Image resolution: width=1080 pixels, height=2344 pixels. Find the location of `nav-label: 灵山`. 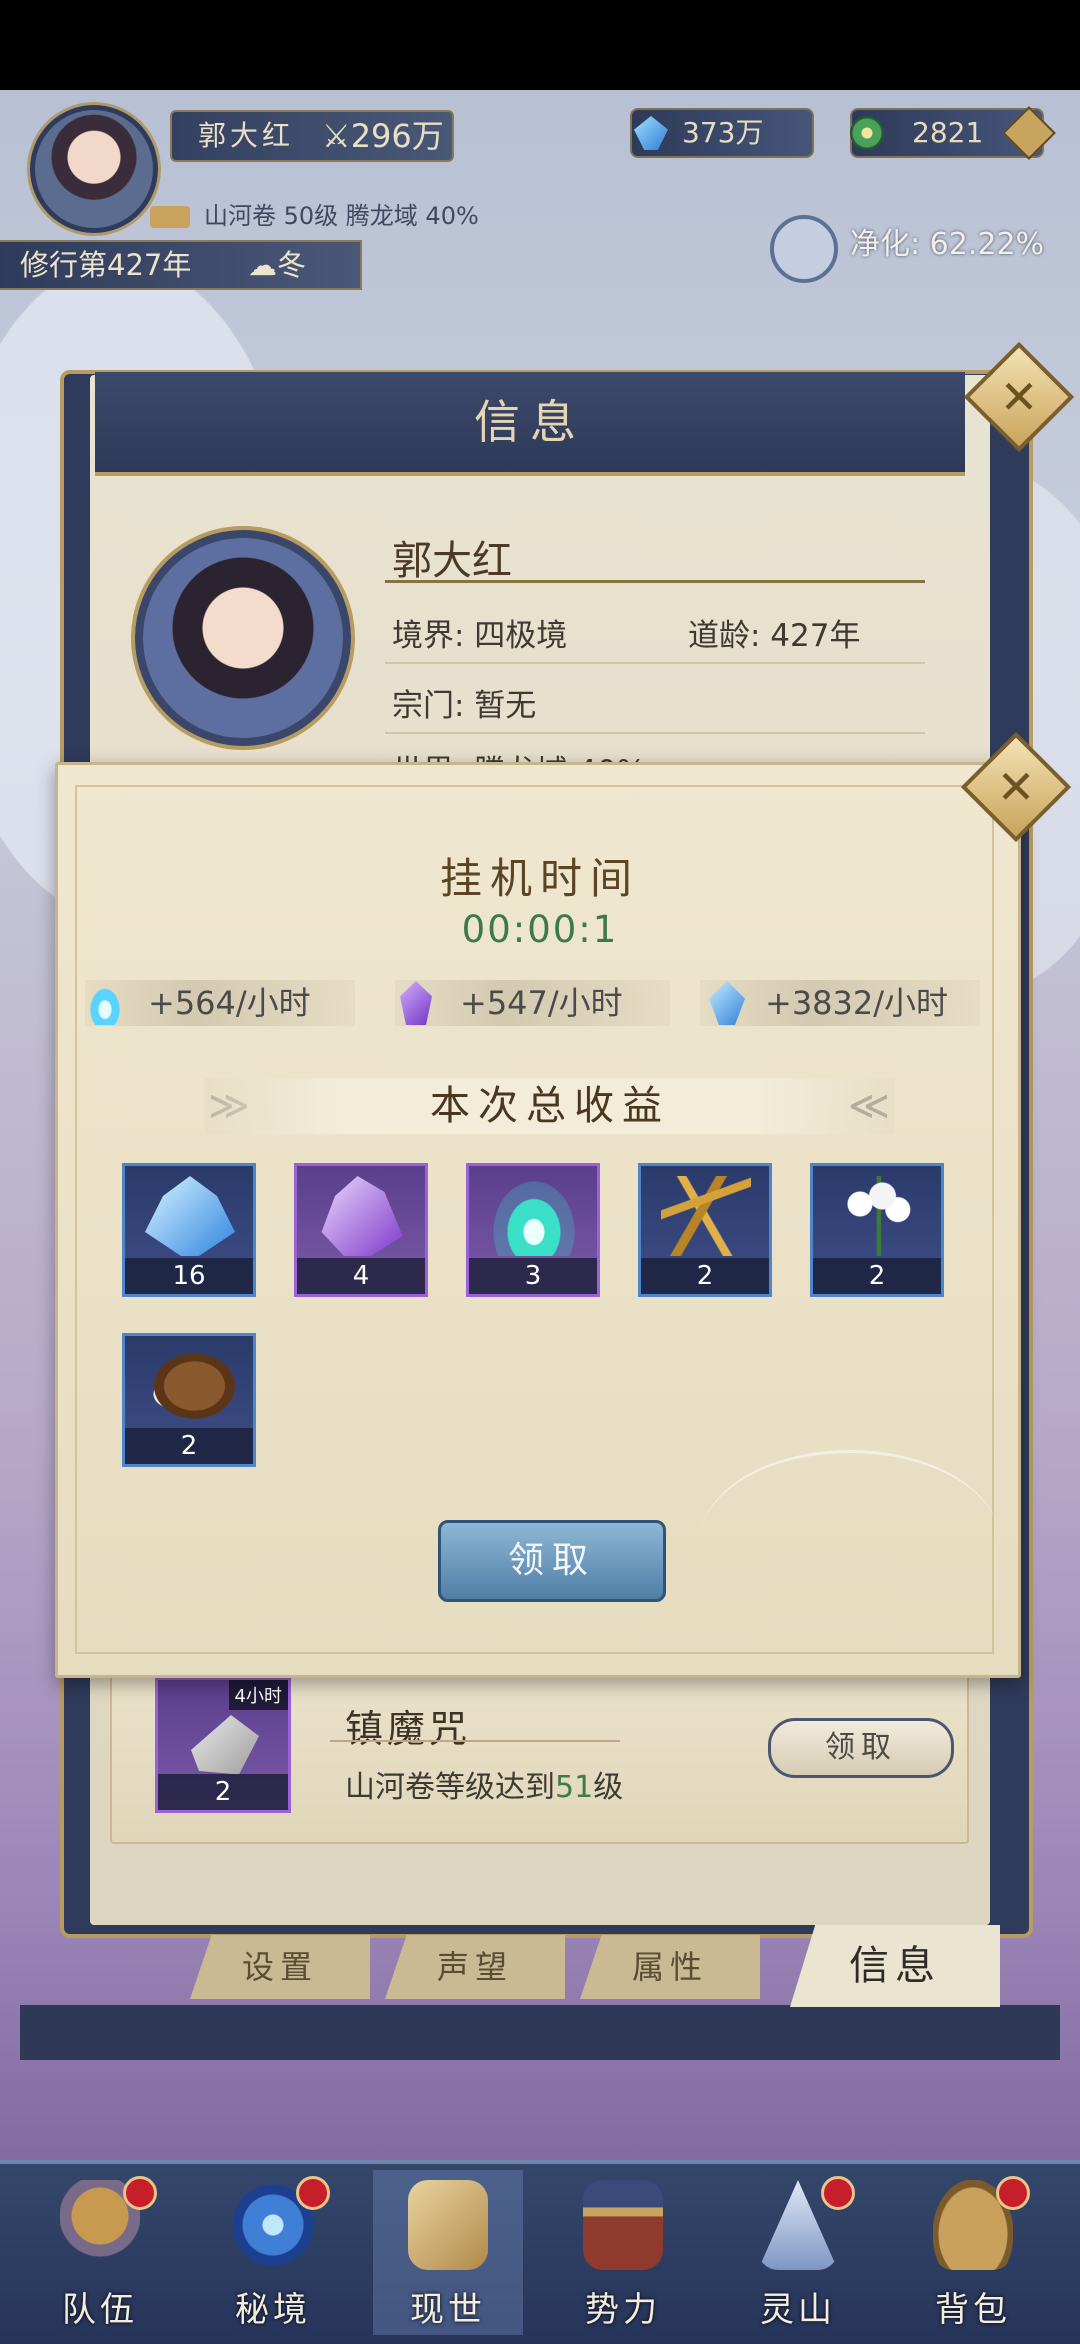

nav-label: 灵山 is located at coordinates (798, 2310).